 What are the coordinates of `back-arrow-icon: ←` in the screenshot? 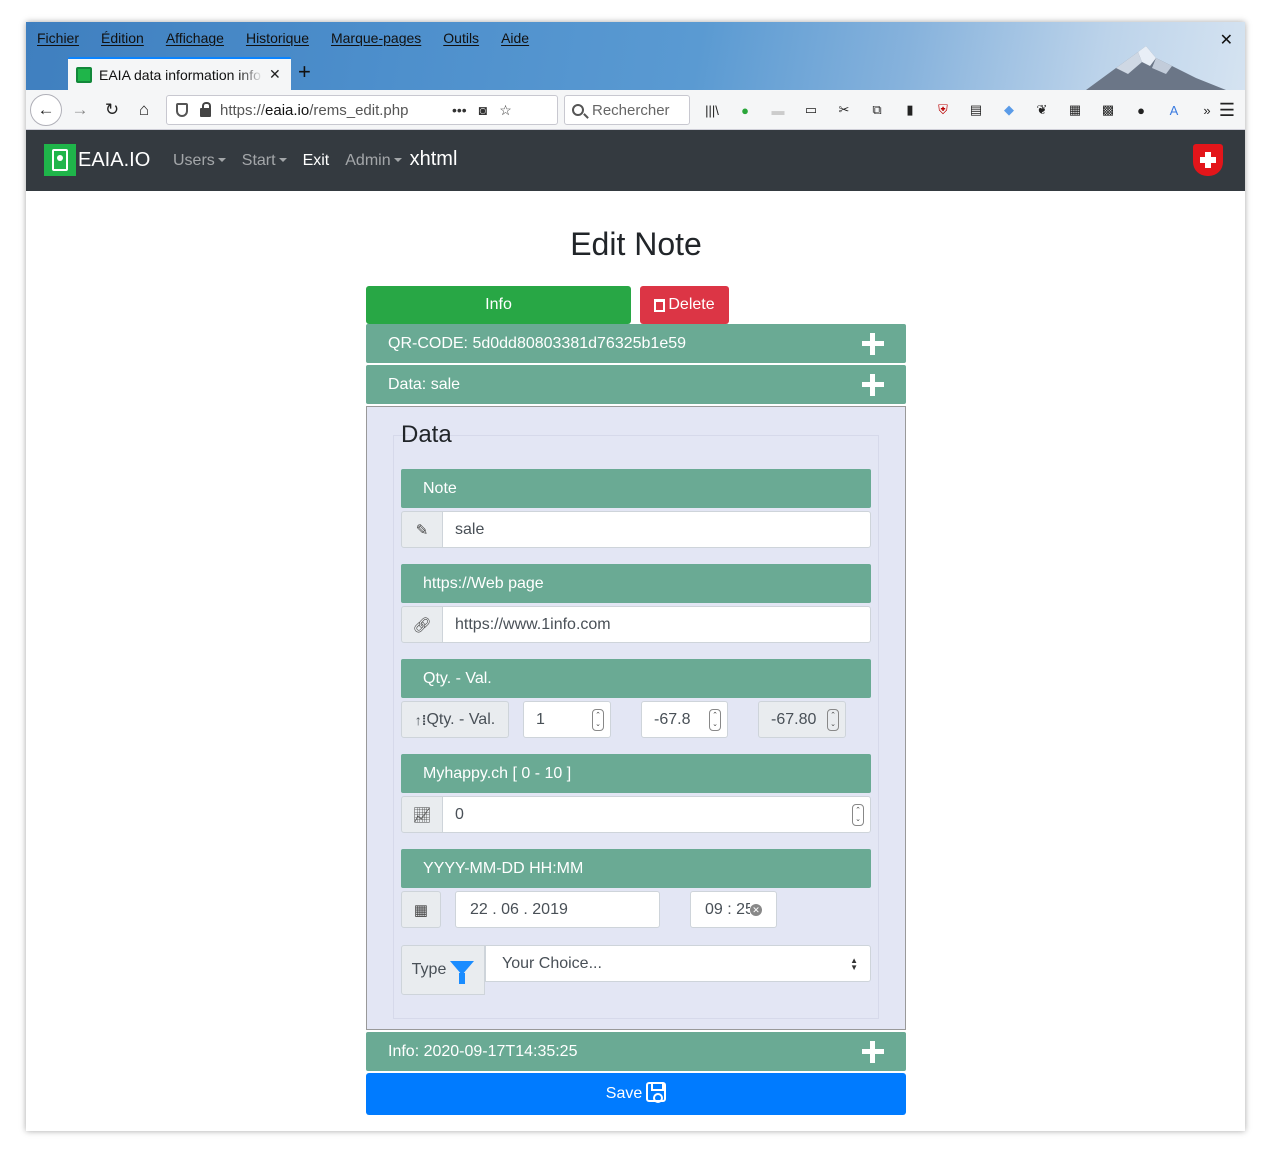 It's located at (46, 110).